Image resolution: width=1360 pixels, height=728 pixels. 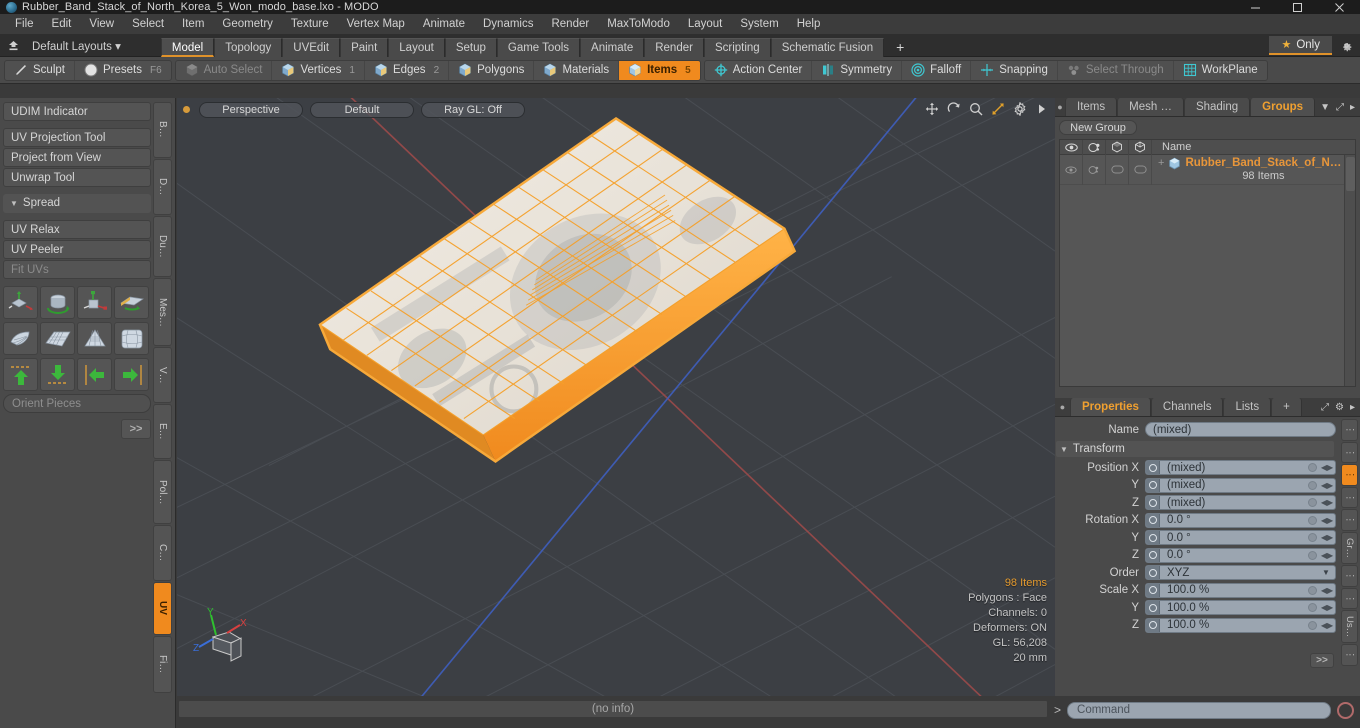 I want to click on row-eye-toggle, so click(x=1071, y=169).